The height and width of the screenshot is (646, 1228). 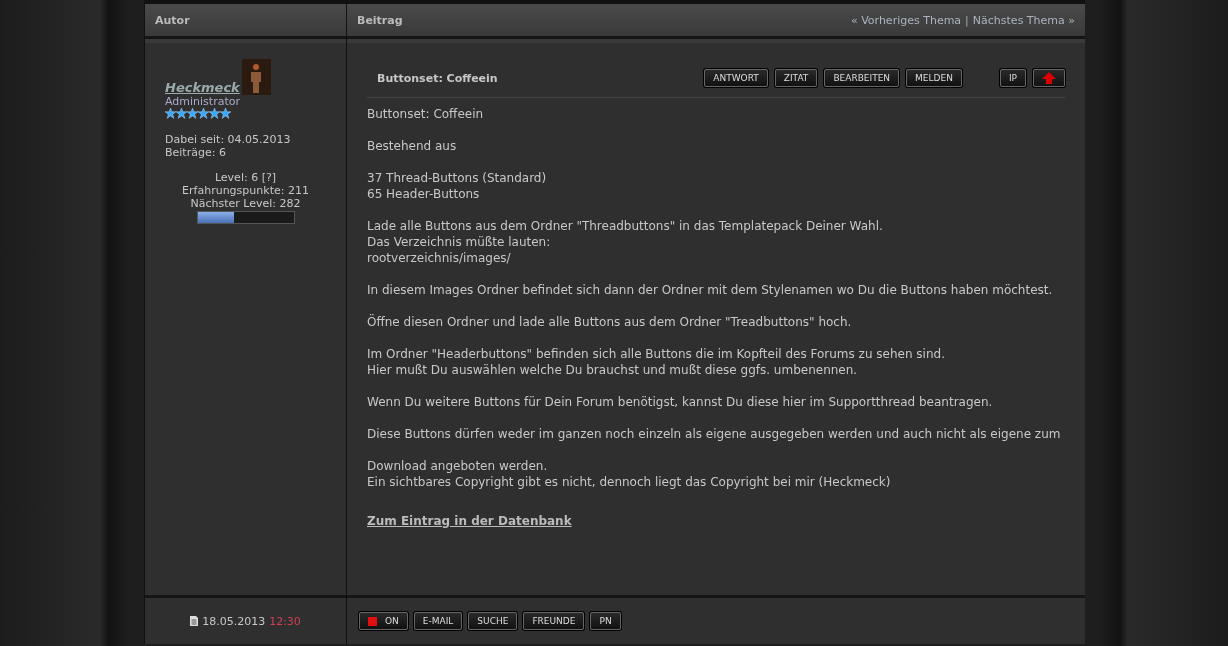 I want to click on post-paragraph: Lade alle Buttons aus dem Ordner "Threadbuttons" in das Templatepack Deiner Wahl. Das Verzeichnis müßte lauten: rootverzeichnis/images/, so click(x=625, y=242).